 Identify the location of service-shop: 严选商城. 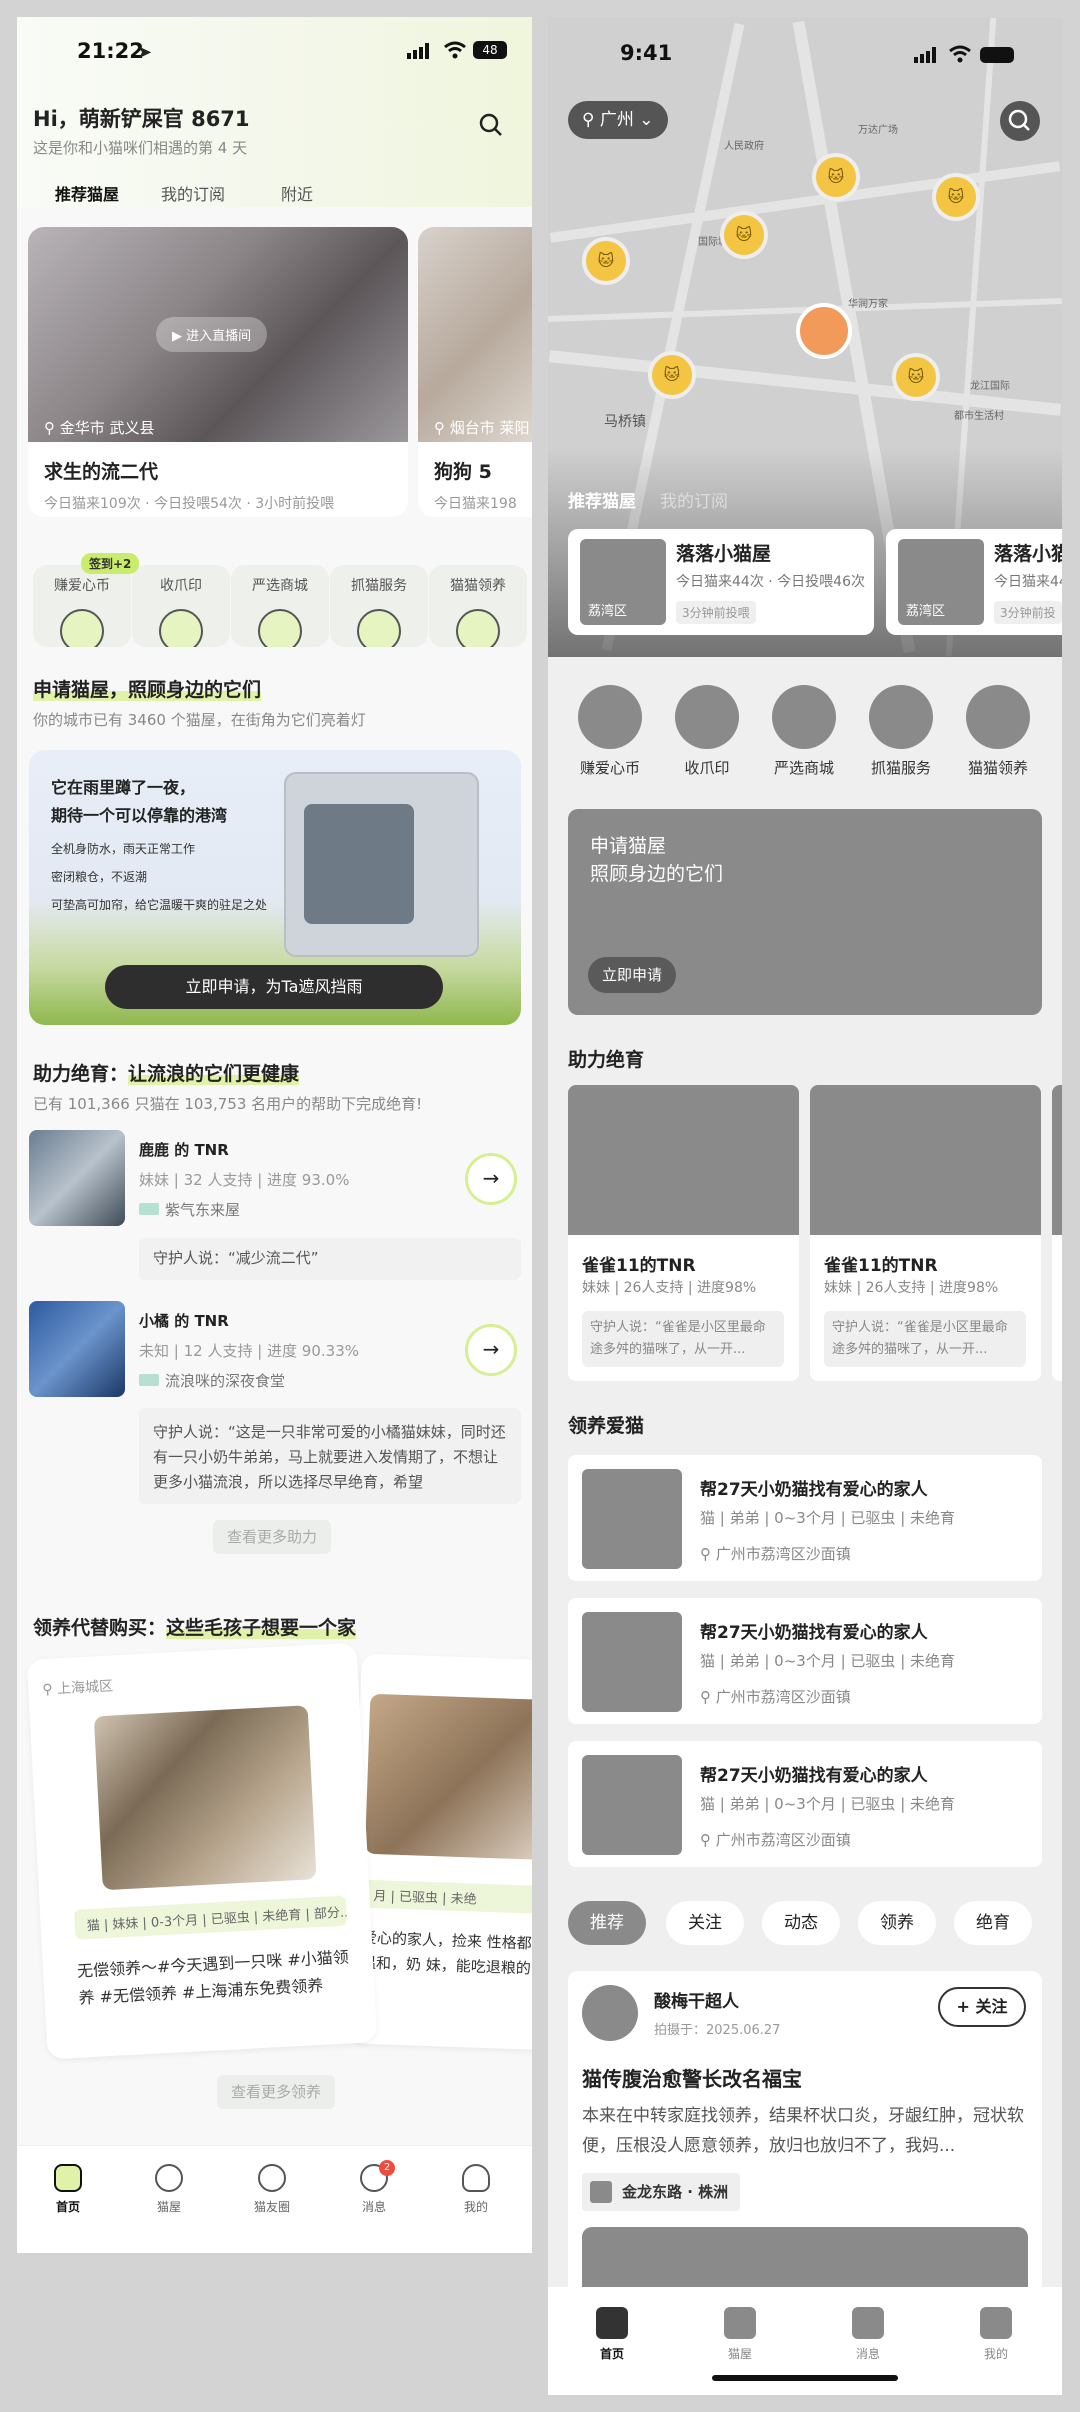
(280, 606).